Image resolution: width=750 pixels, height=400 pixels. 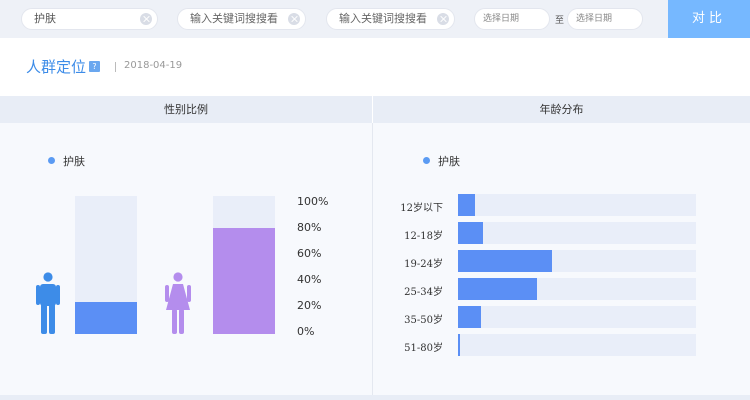 I want to click on male-bar-track, so click(x=106, y=265).